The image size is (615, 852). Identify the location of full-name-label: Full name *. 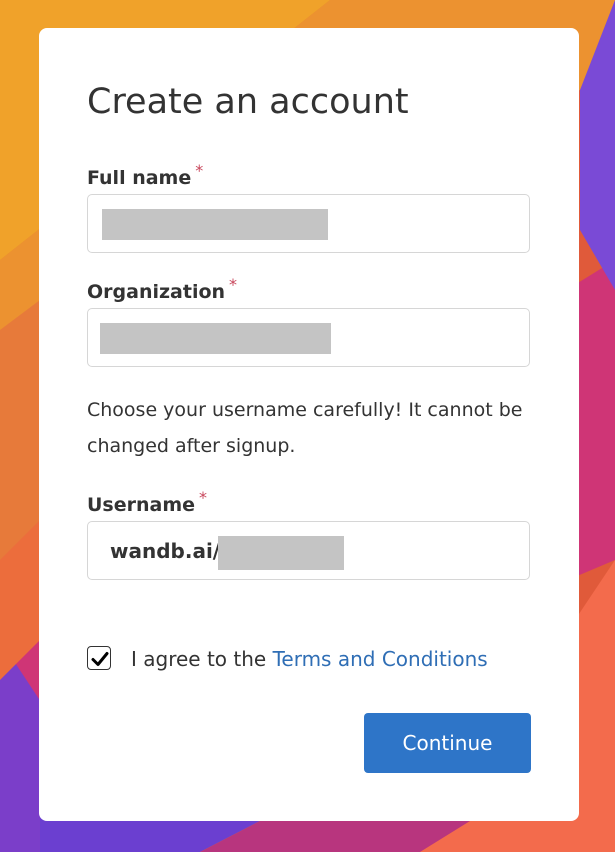
(145, 174).